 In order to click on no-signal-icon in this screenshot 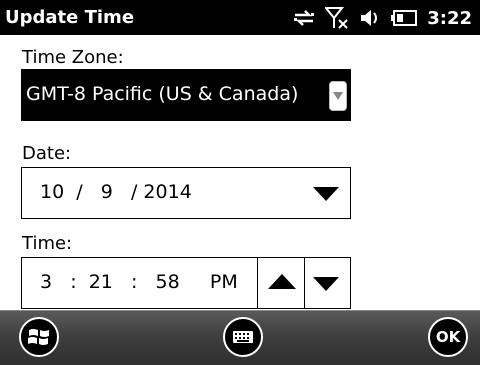, I will do `click(337, 18)`.